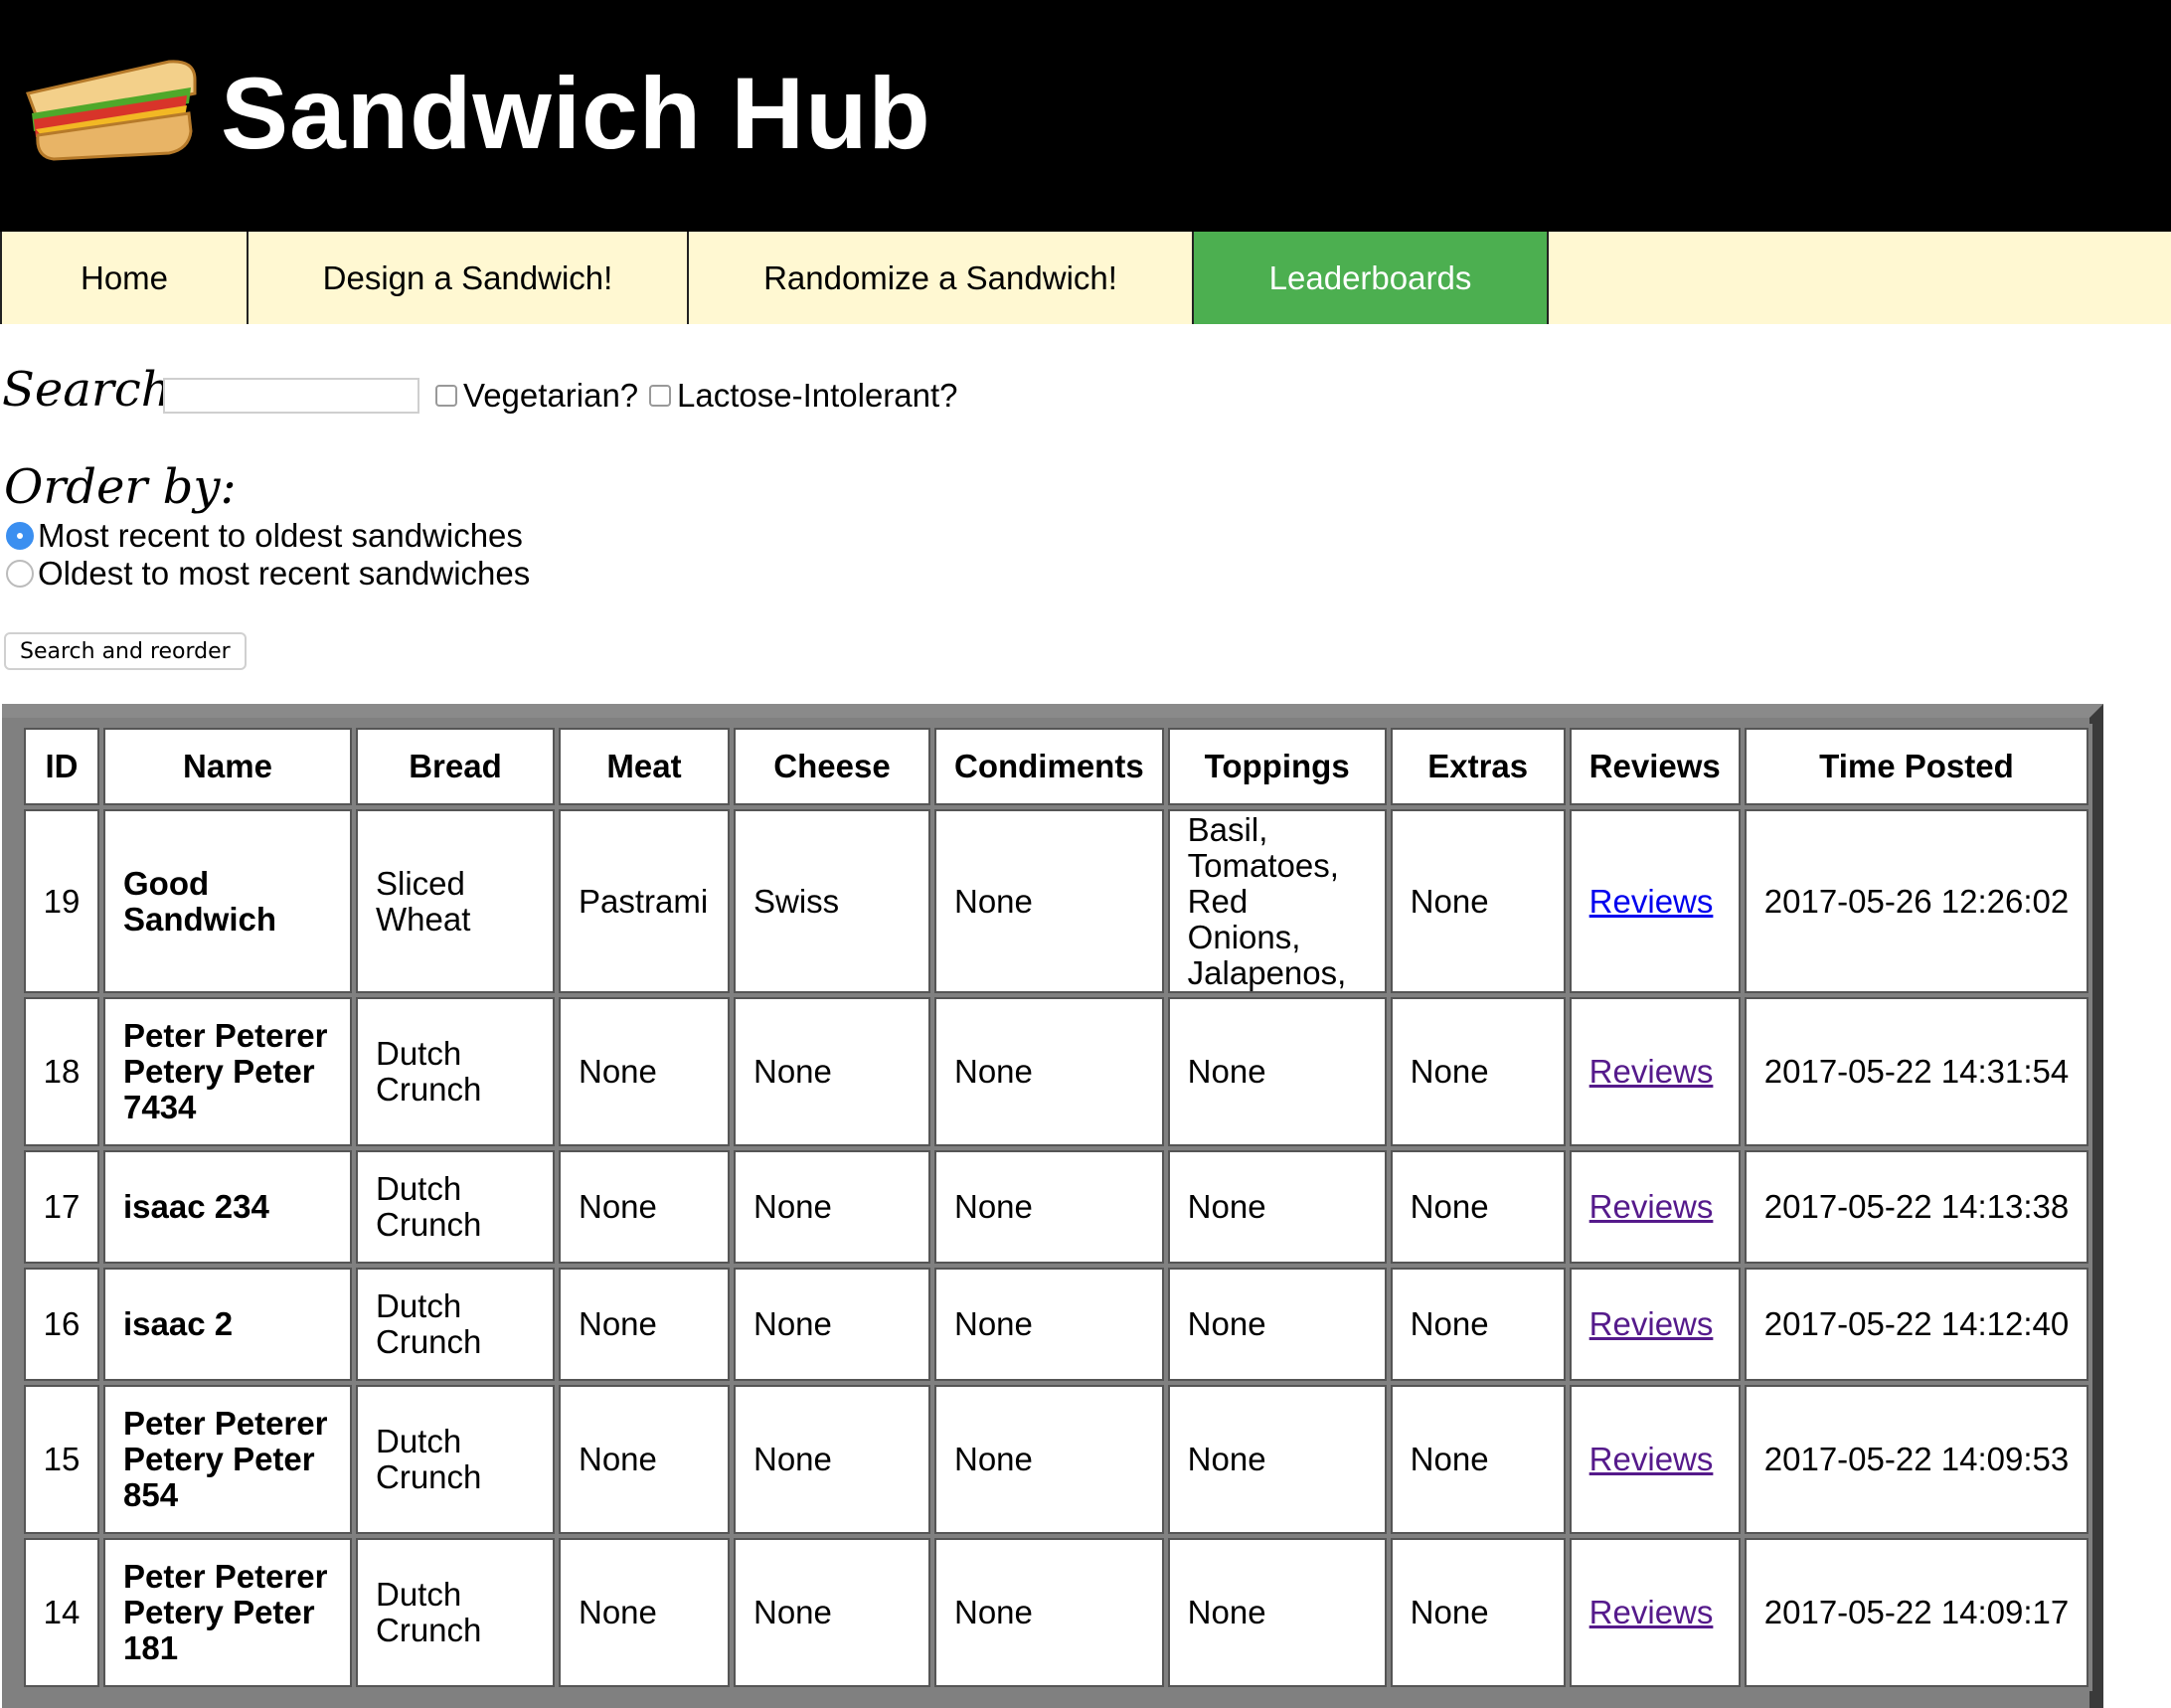  What do you see at coordinates (941, 278) in the screenshot?
I see `nav-randomize-sandwich: Randomize a Sandwich!` at bounding box center [941, 278].